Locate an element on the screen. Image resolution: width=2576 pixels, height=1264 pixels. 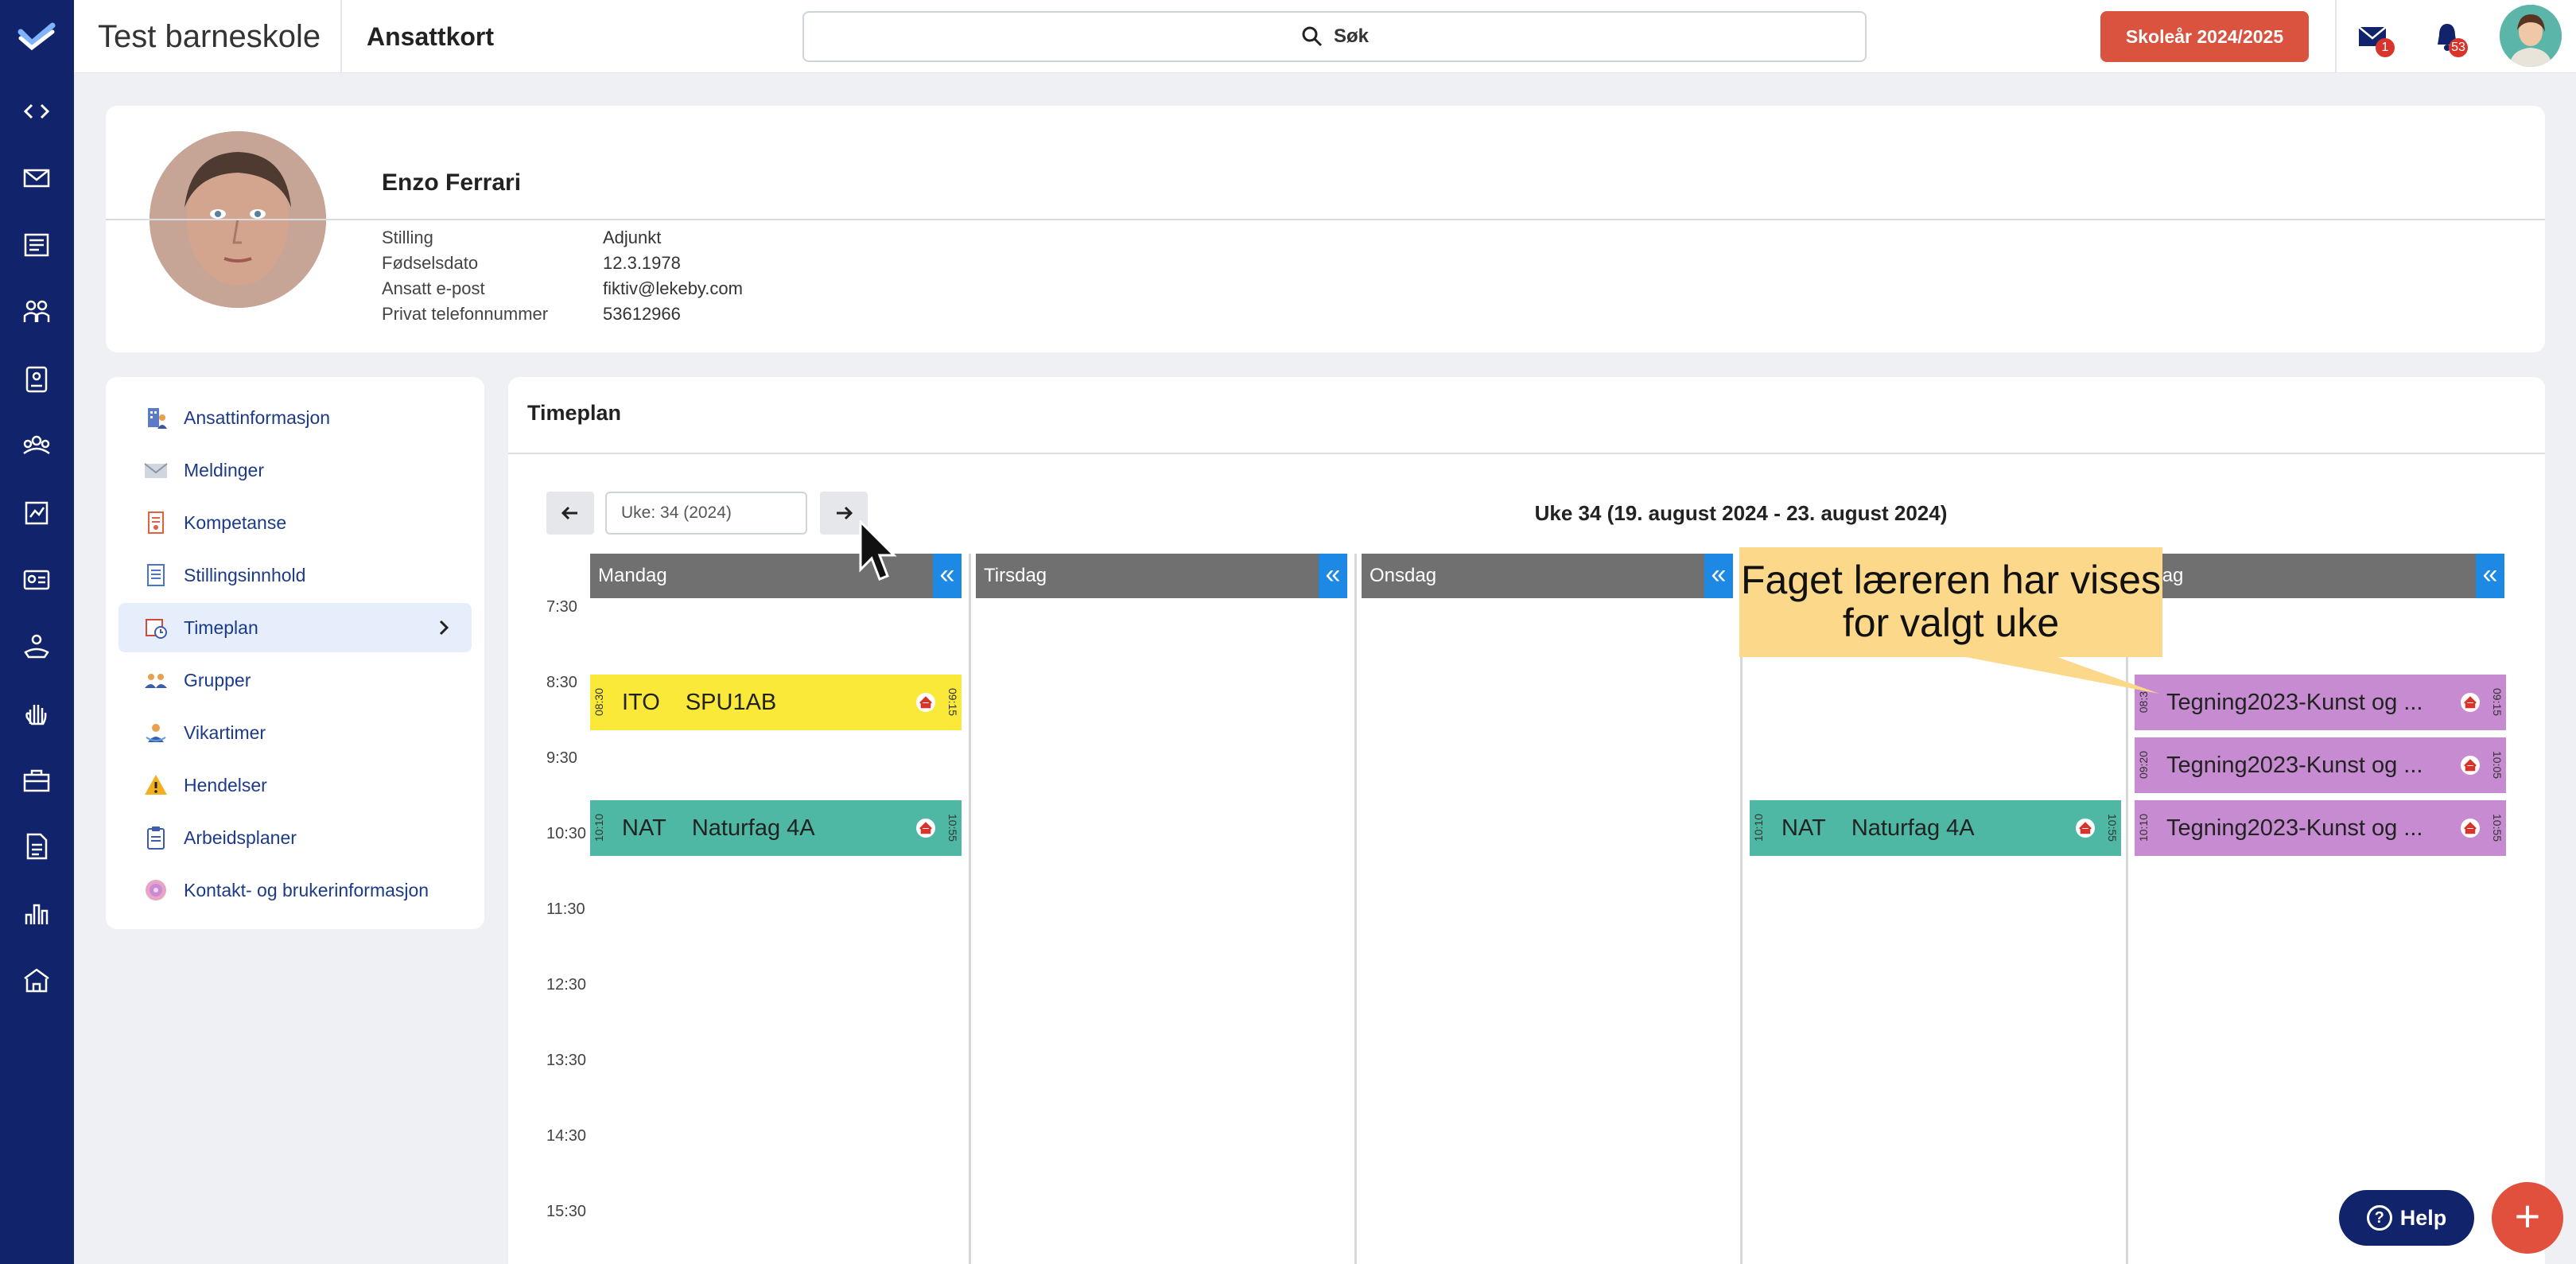
menu-item-arbeidsplaner: Arbeidsplaner is located at coordinates (295, 837).